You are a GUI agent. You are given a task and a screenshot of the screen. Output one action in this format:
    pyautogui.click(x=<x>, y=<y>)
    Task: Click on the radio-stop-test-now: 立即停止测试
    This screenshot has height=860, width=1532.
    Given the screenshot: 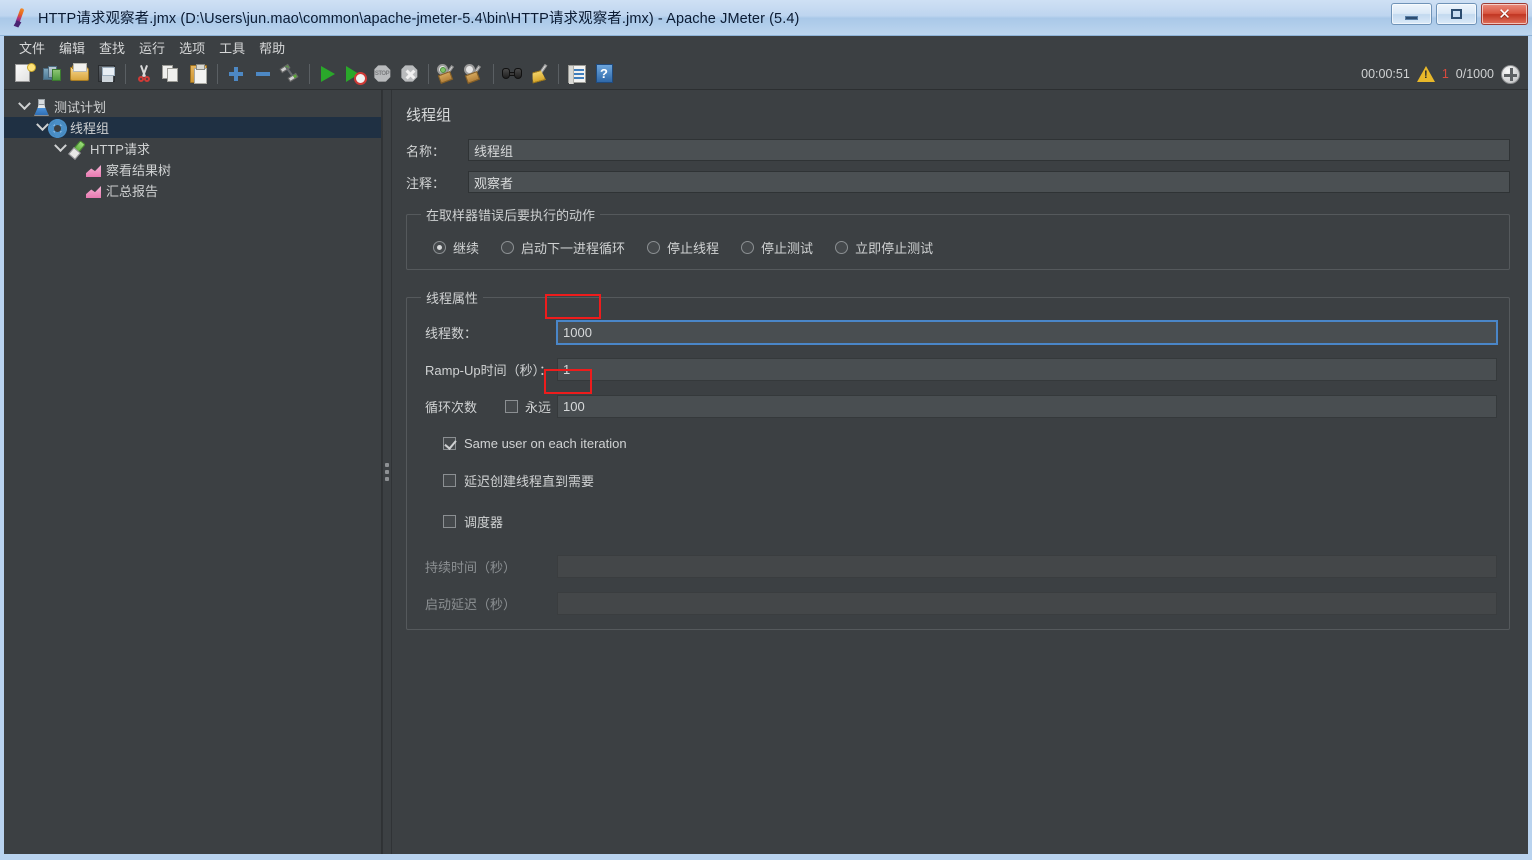 What is the action you would take?
    pyautogui.click(x=884, y=247)
    